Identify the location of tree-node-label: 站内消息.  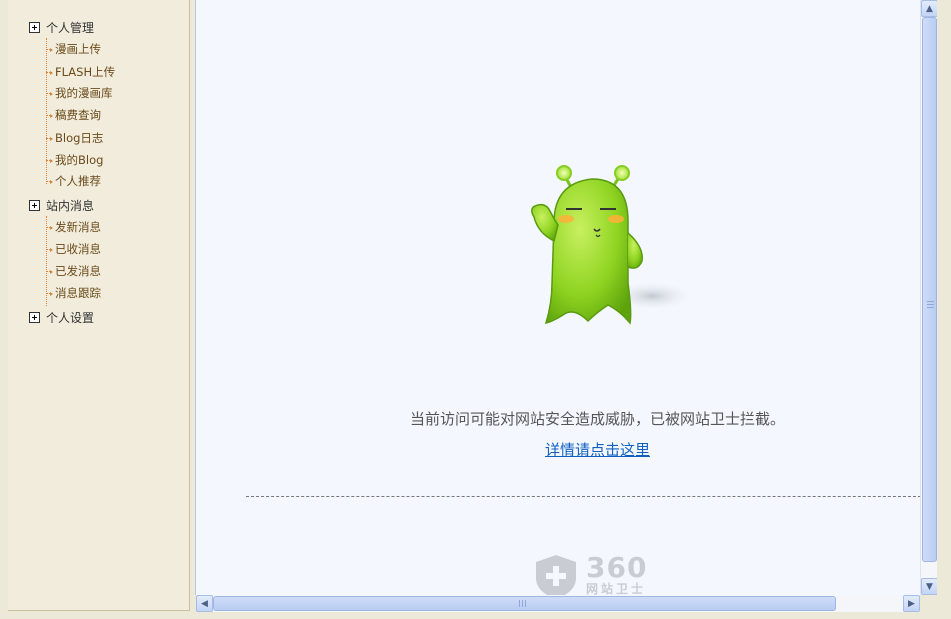
(70, 205).